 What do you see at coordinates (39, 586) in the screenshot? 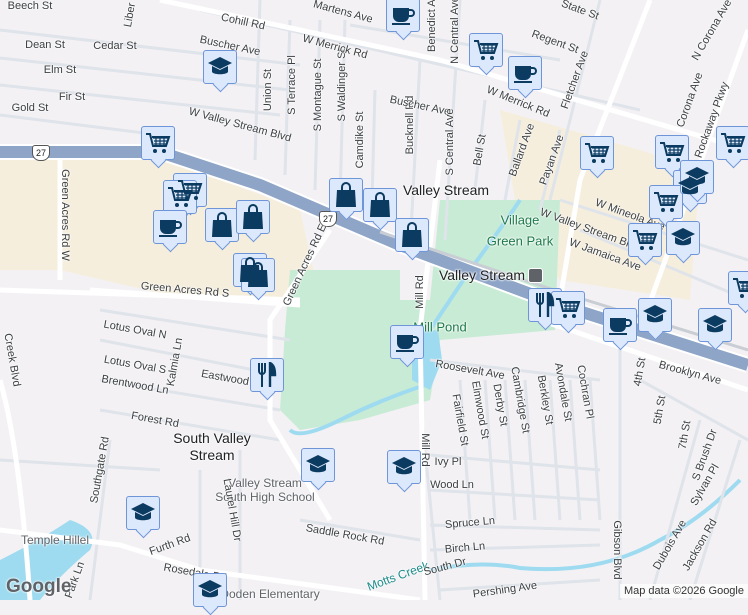
I see `google-logo: Google` at bounding box center [39, 586].